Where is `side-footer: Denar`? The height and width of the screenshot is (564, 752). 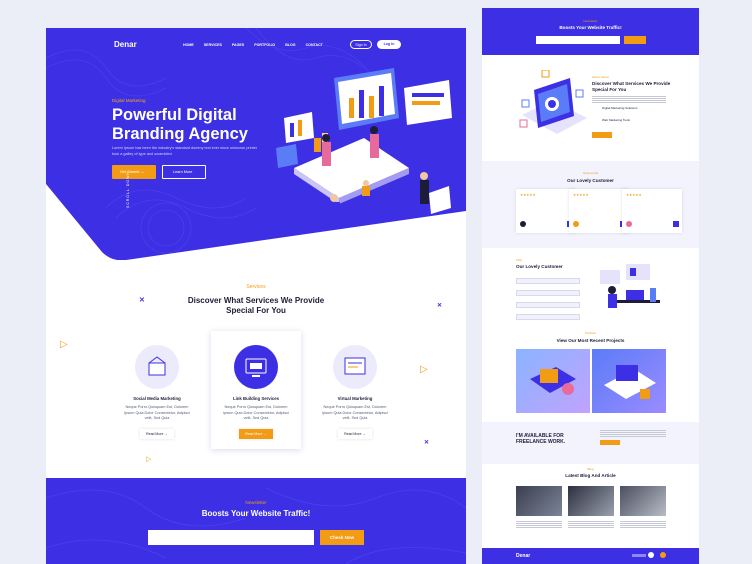
side-footer: Denar is located at coordinates (590, 556).